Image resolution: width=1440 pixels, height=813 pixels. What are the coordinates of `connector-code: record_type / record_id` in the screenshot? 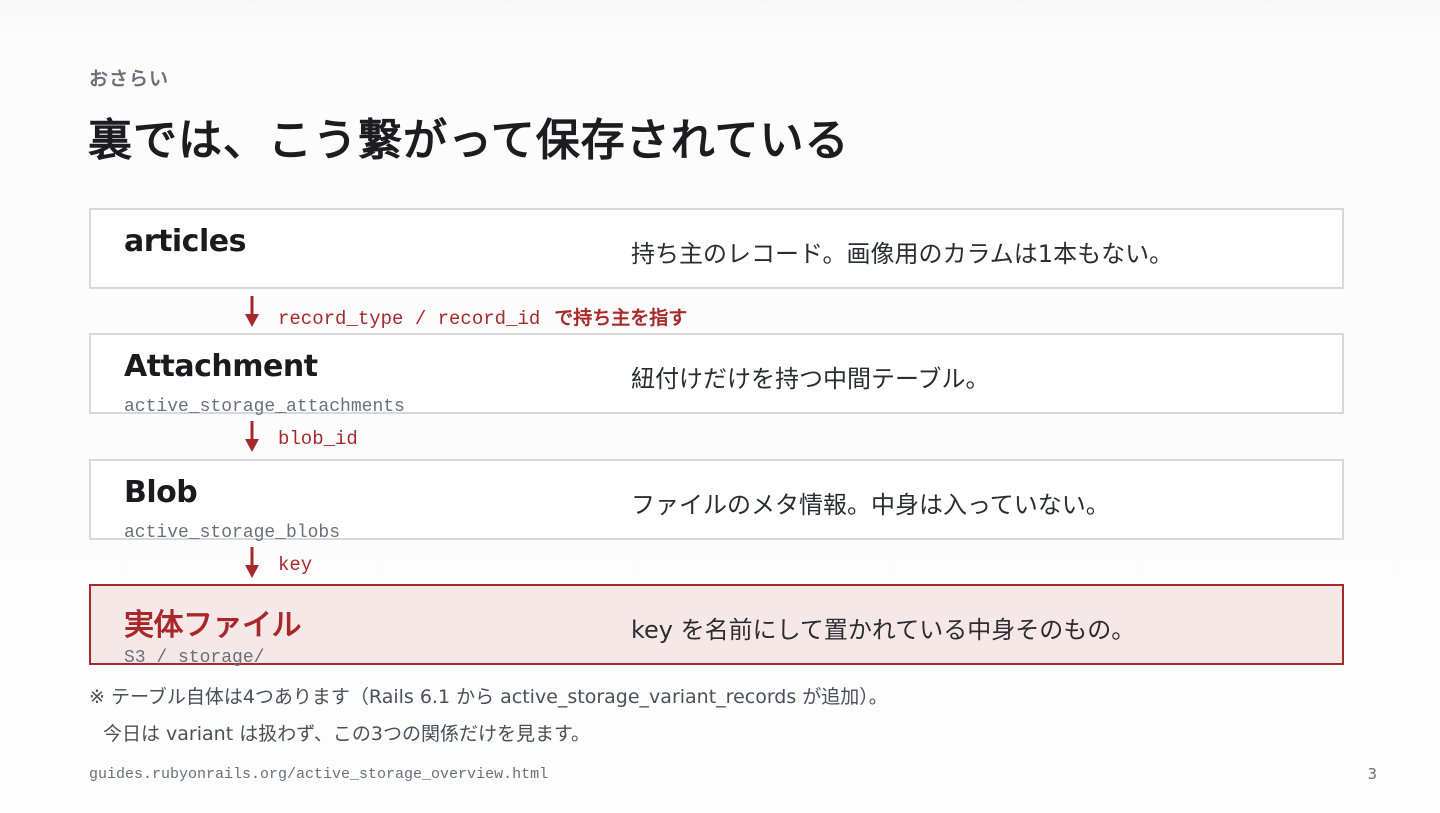 It's located at (409, 319).